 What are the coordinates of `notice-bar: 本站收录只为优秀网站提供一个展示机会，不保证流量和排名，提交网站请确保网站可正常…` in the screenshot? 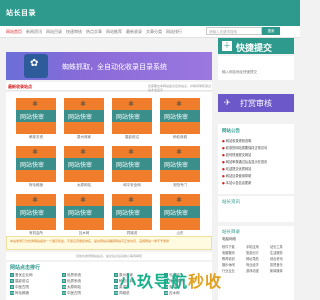 It's located at (109, 243).